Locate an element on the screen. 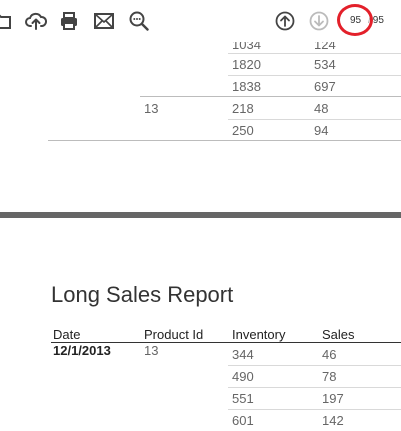 The image size is (401, 431). inventory-cell: 551 is located at coordinates (243, 398).